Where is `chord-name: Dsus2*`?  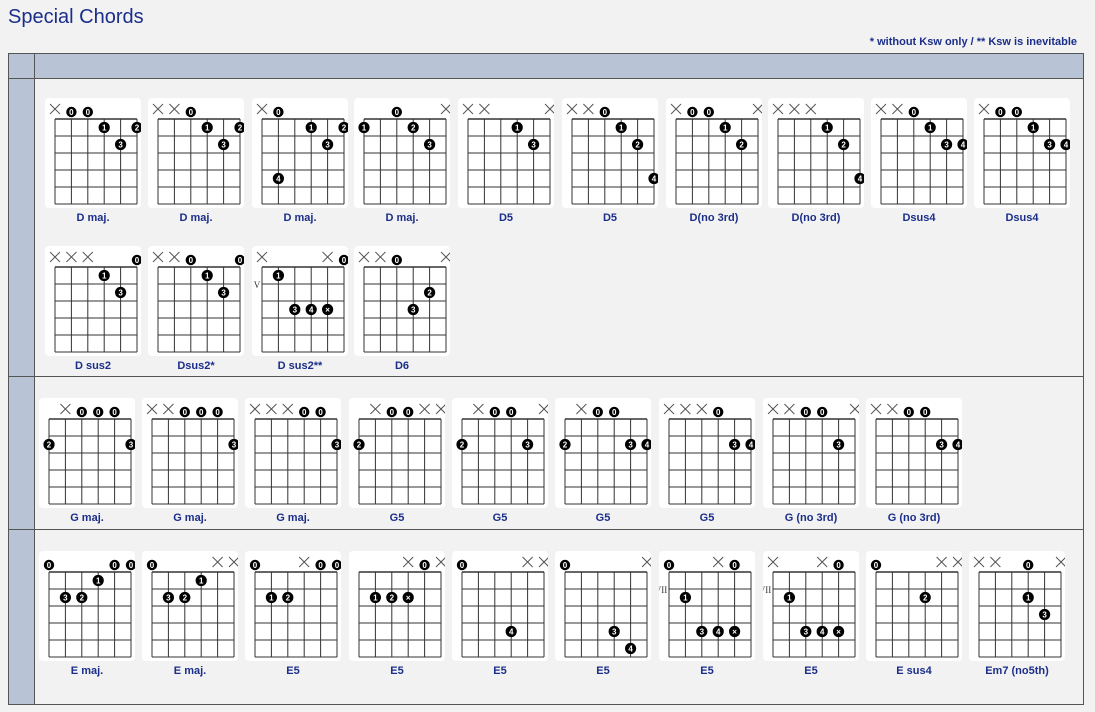 chord-name: Dsus2* is located at coordinates (196, 366).